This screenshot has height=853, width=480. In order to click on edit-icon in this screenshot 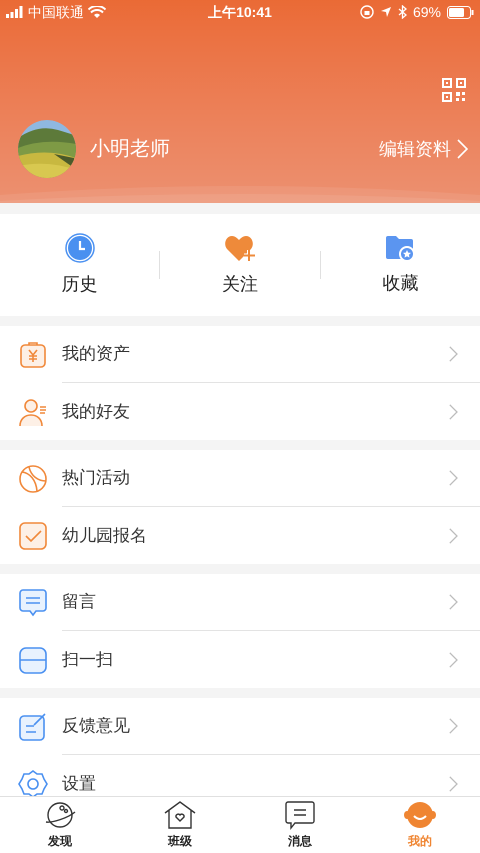, I will do `click(33, 727)`.